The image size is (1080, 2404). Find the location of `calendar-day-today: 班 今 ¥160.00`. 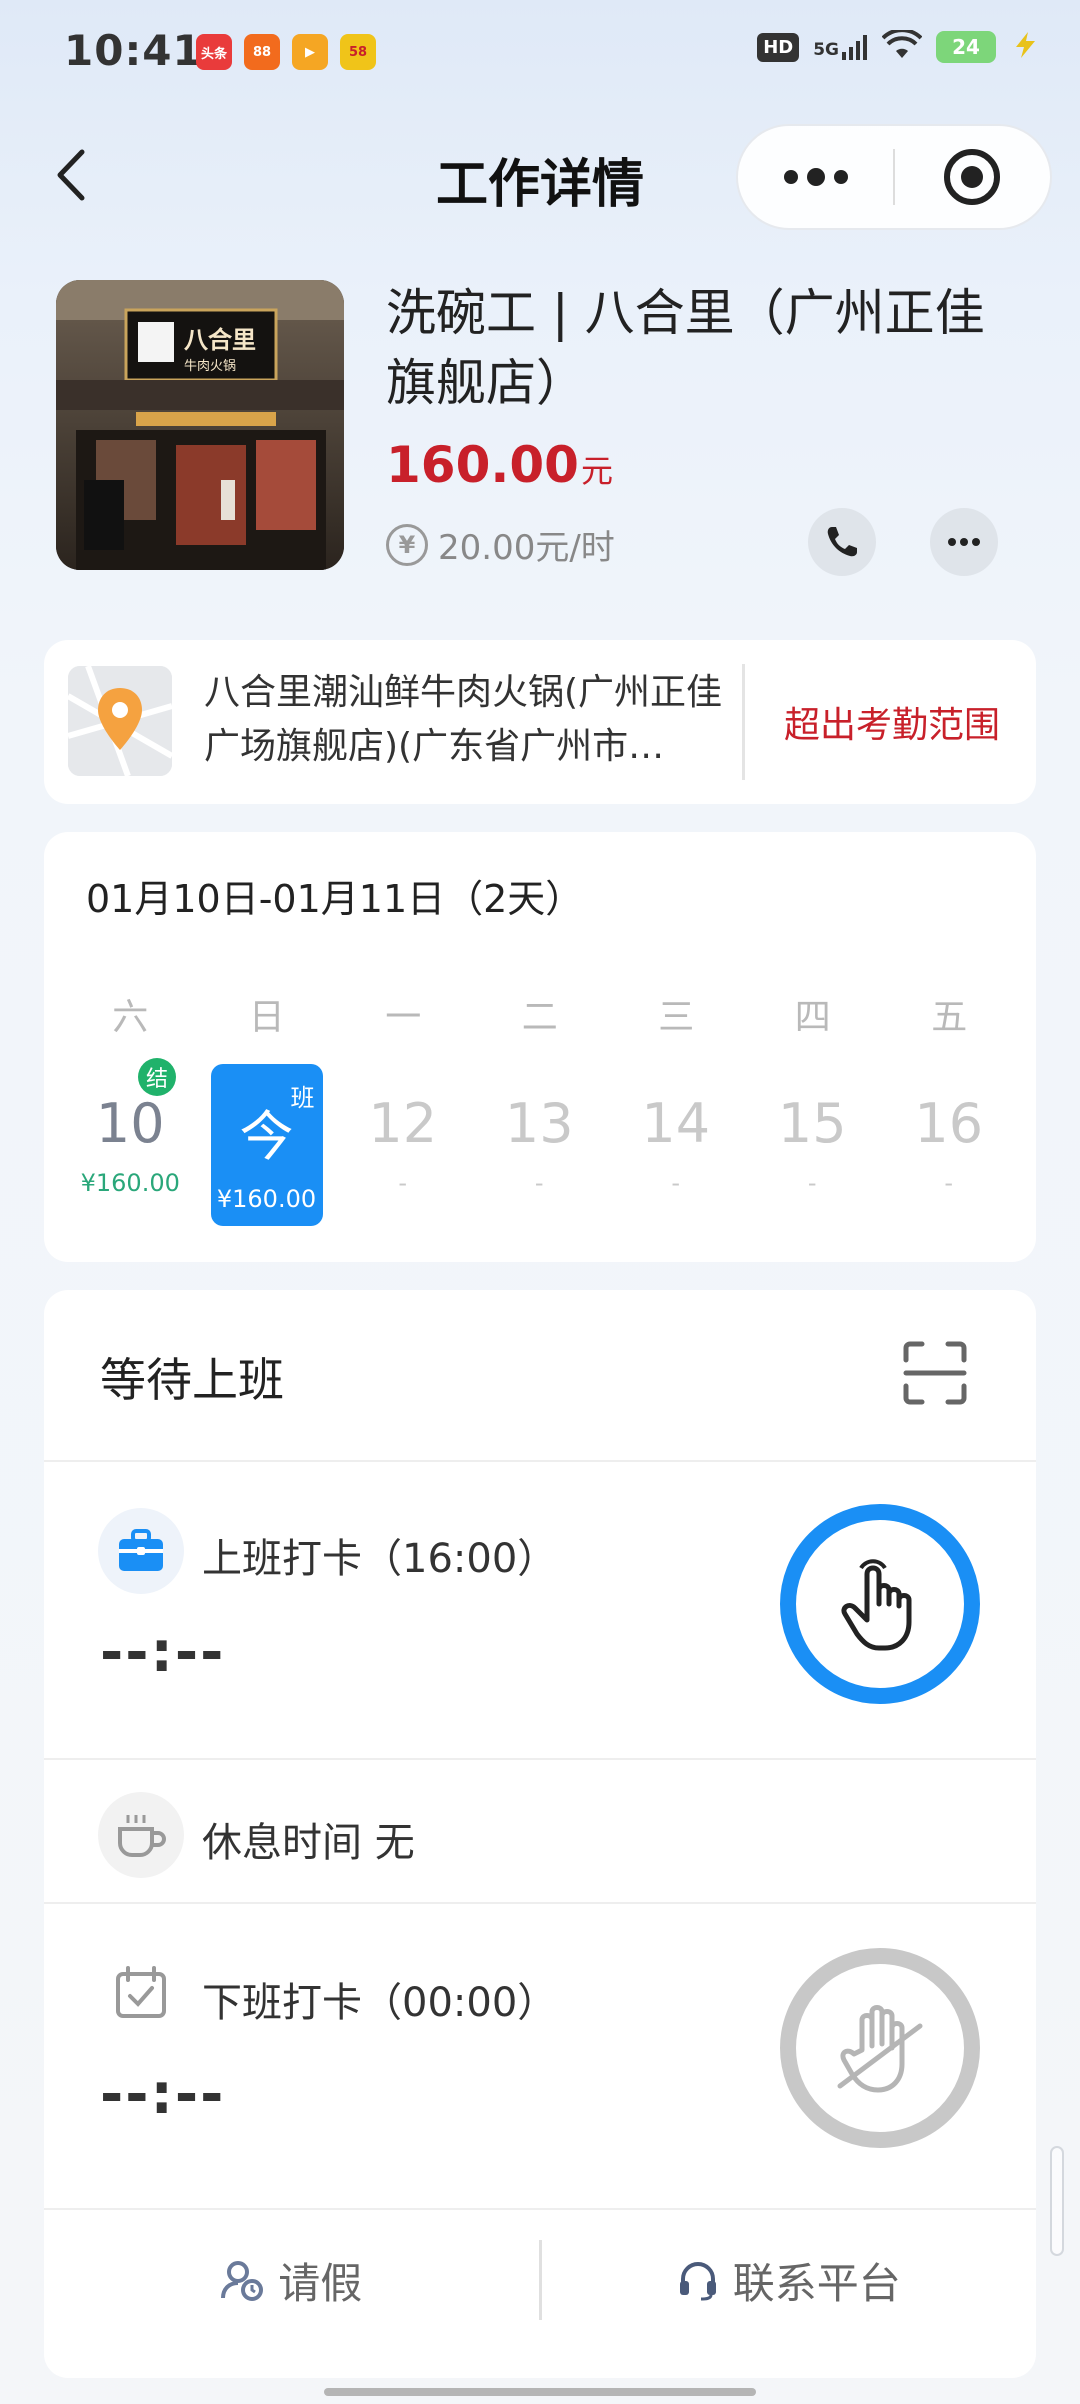

calendar-day-today: 班 今 ¥160.00 is located at coordinates (266, 1145).